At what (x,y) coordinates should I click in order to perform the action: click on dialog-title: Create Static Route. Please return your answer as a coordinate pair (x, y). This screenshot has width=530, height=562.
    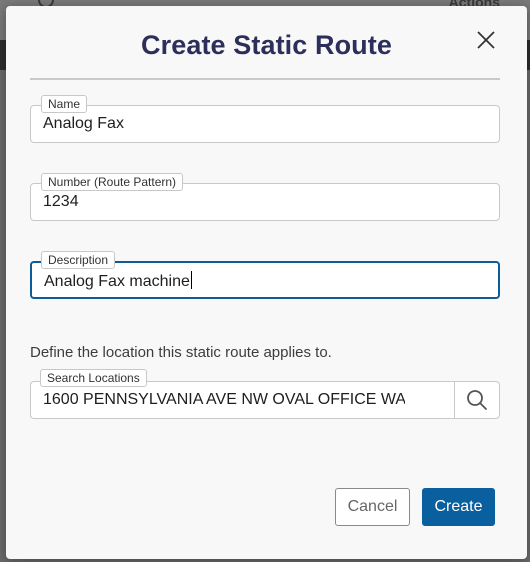
    Looking at the image, I should click on (266, 45).